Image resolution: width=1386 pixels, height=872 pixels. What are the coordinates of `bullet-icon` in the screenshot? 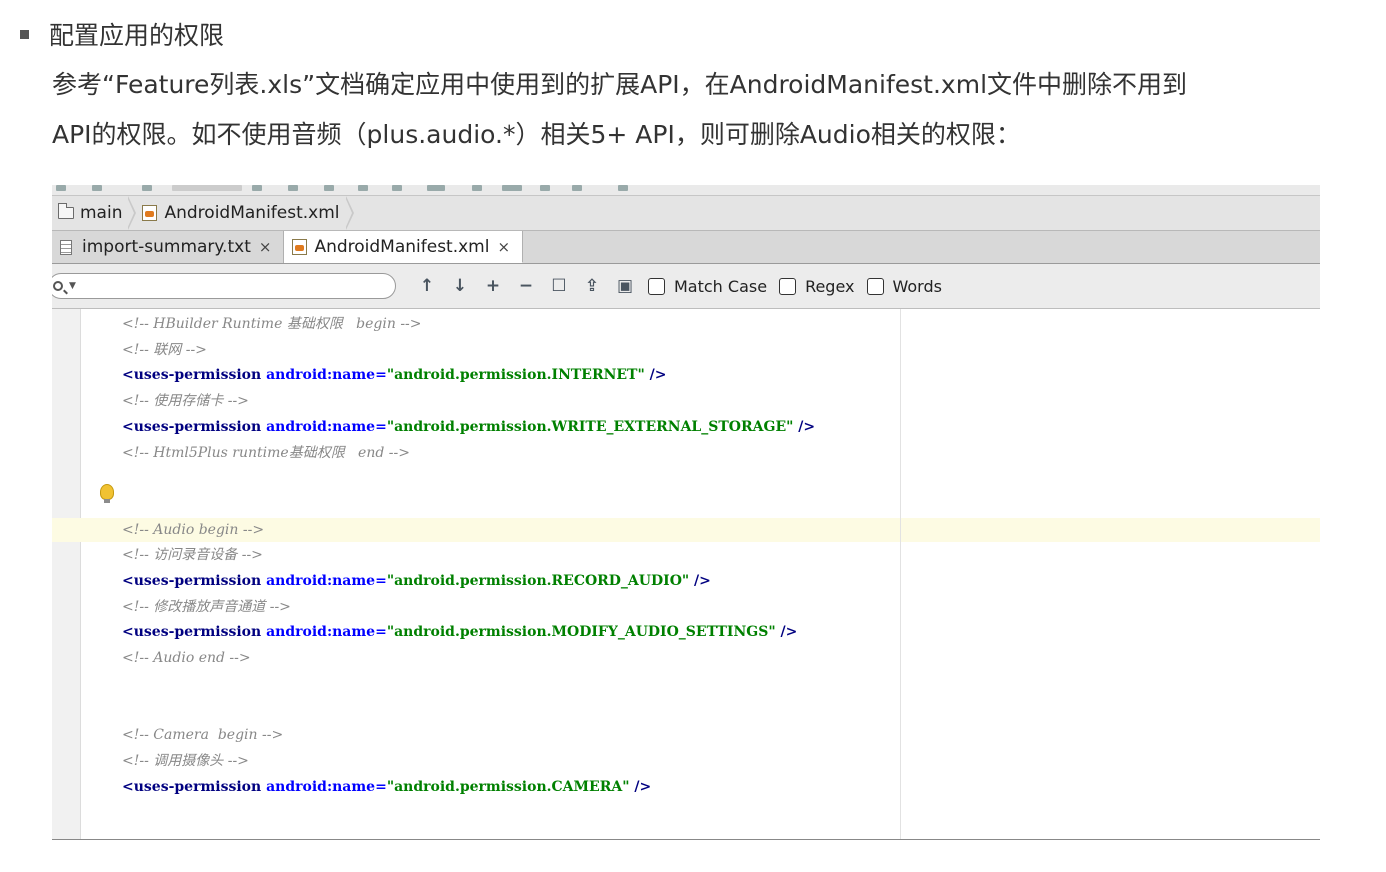 It's located at (24, 34).